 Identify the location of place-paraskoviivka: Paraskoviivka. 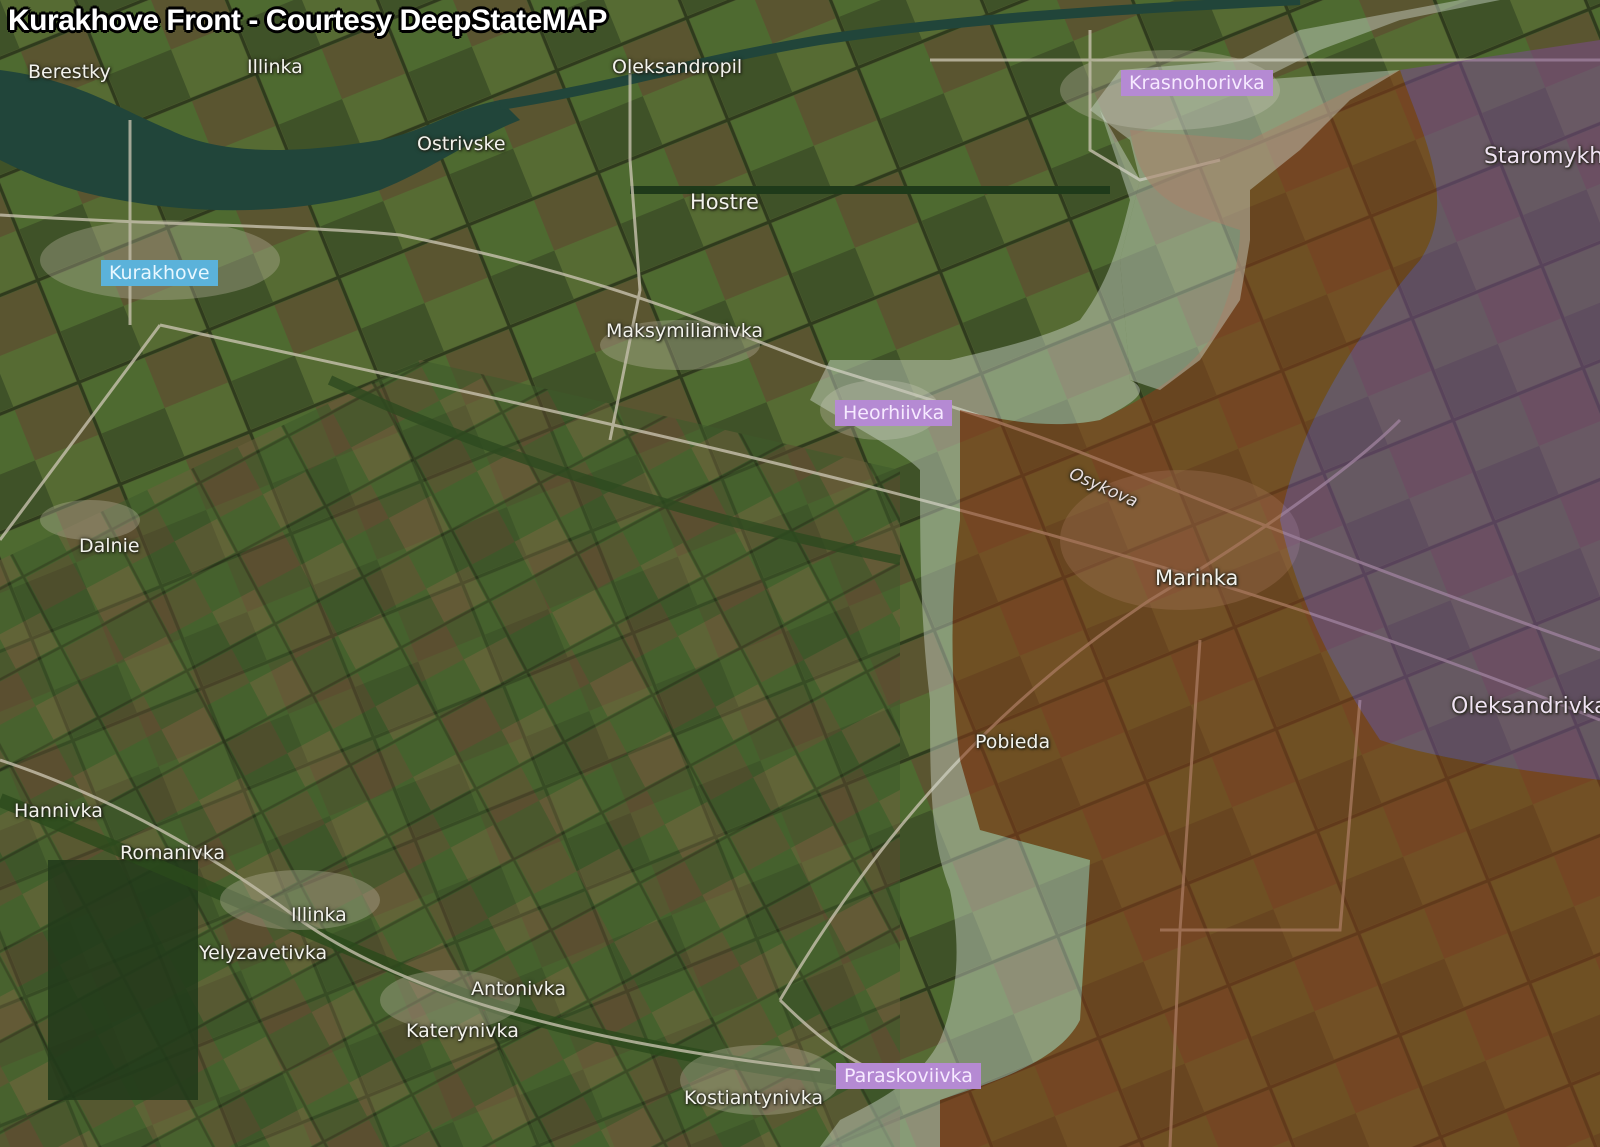
(908, 1076).